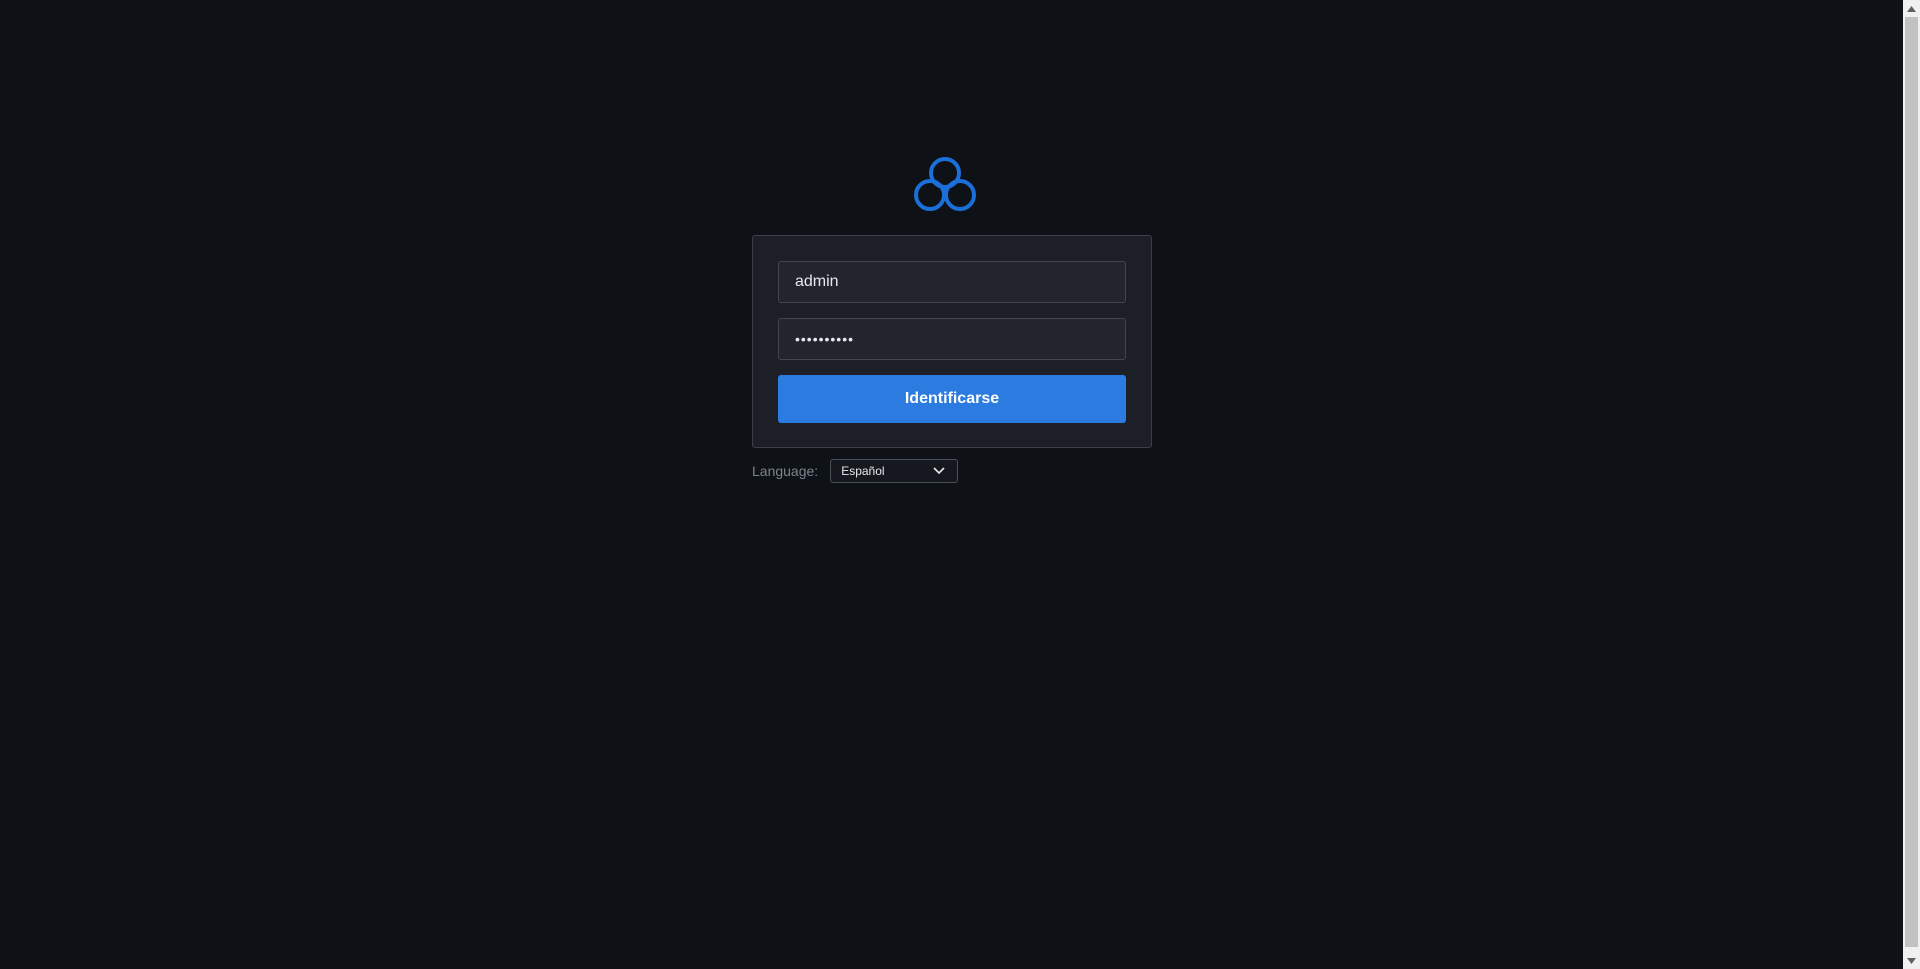 This screenshot has height=969, width=1920. What do you see at coordinates (894, 471) in the screenshot?
I see `language-select: Español` at bounding box center [894, 471].